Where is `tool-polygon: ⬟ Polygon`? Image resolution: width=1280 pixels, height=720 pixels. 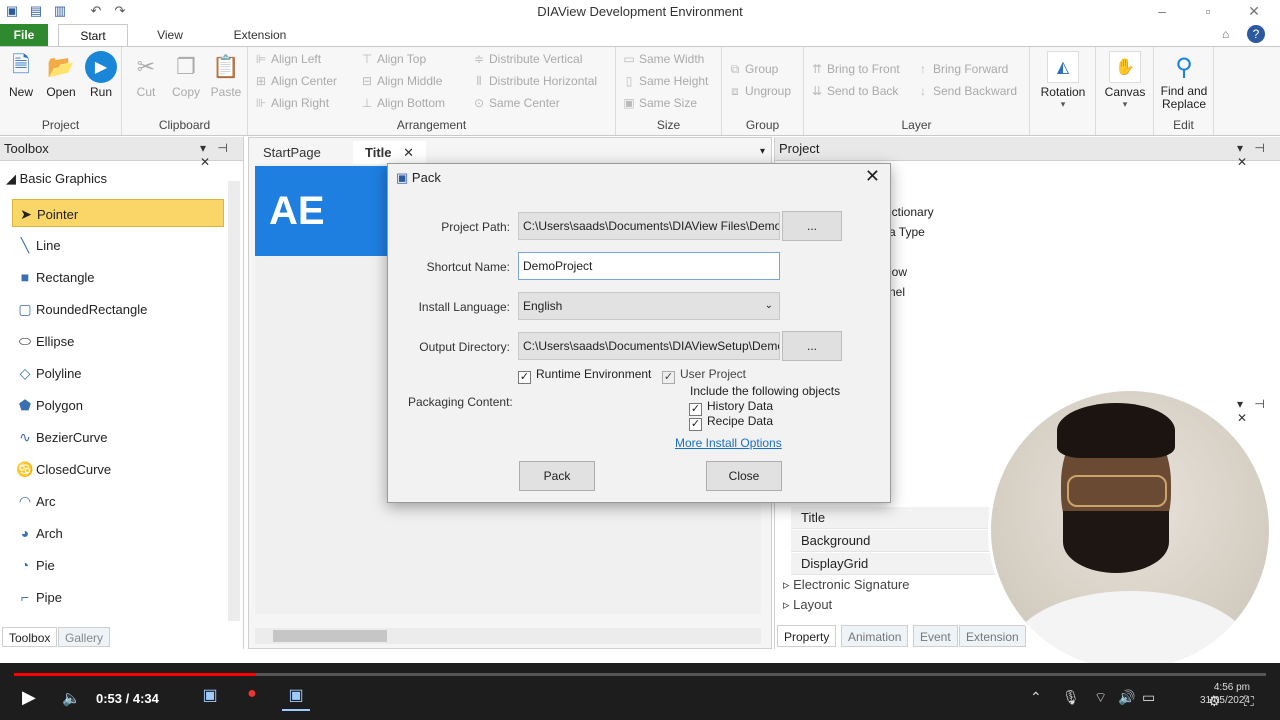
tool-polygon: ⬟ Polygon is located at coordinates (118, 405).